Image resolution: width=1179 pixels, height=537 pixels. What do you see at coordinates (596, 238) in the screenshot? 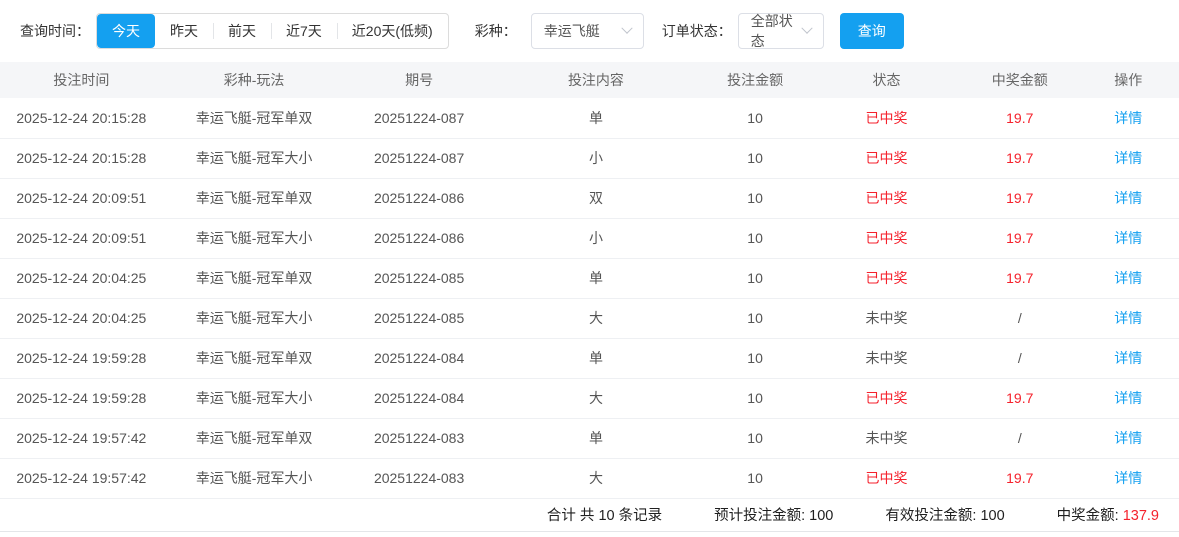
I see `cell-bet-content: 小` at bounding box center [596, 238].